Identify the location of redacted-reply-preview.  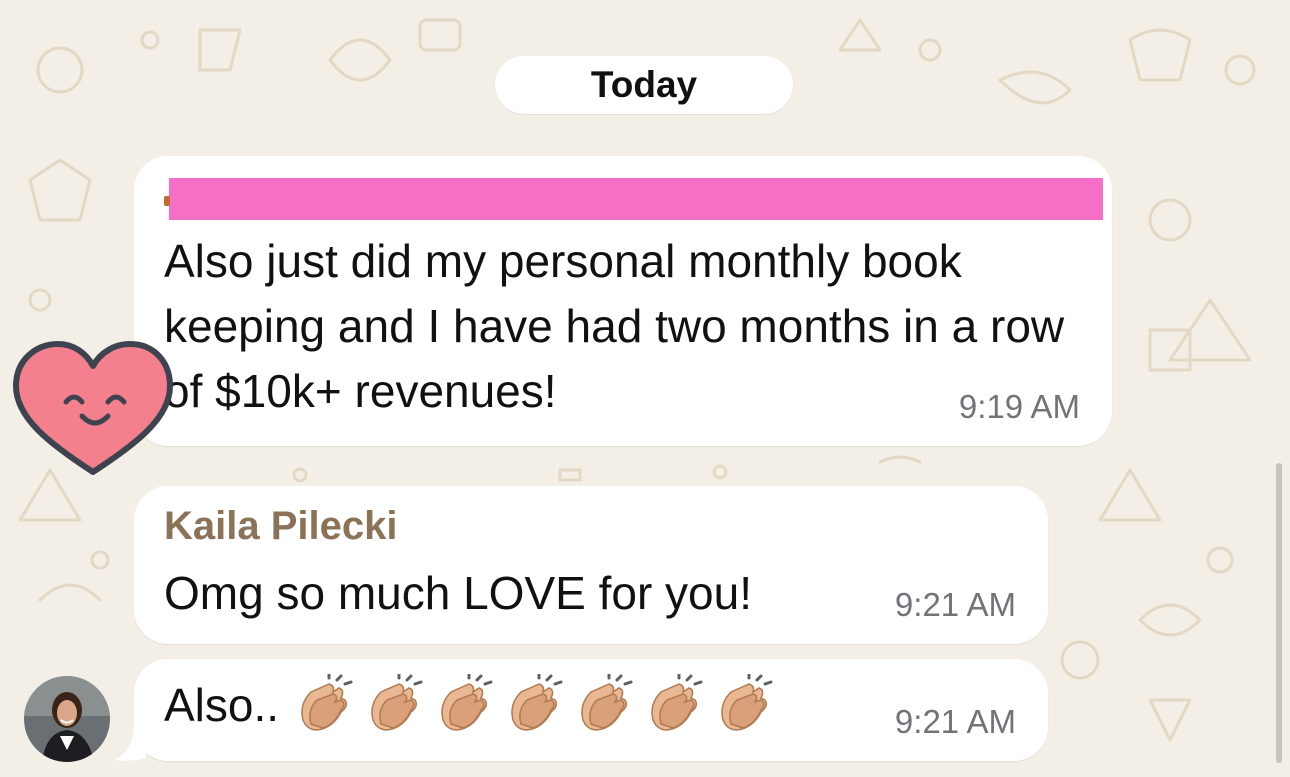
(636, 199).